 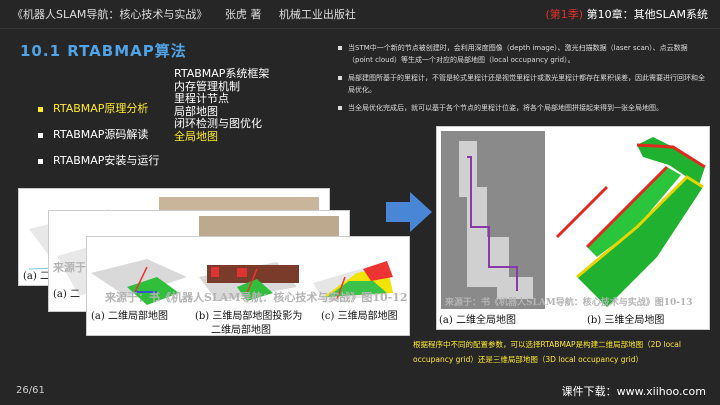 I want to click on figure-watermark: 来源于：书《机器人SLAM导航：核心技术与实战》图10-13, so click(x=569, y=303).